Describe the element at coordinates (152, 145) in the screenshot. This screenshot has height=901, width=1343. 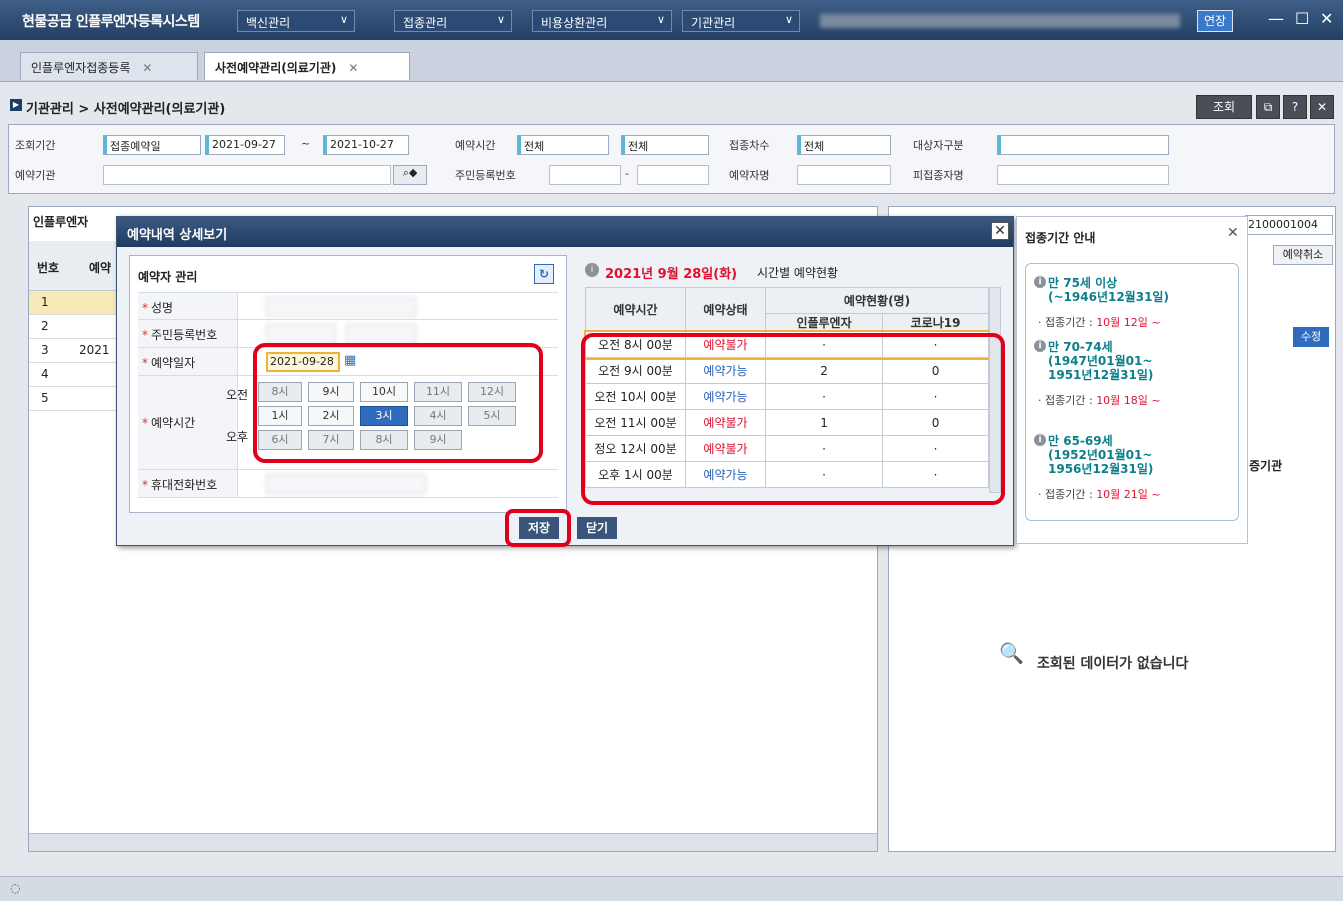
I see `period-type-select: 접종예약일` at that location.